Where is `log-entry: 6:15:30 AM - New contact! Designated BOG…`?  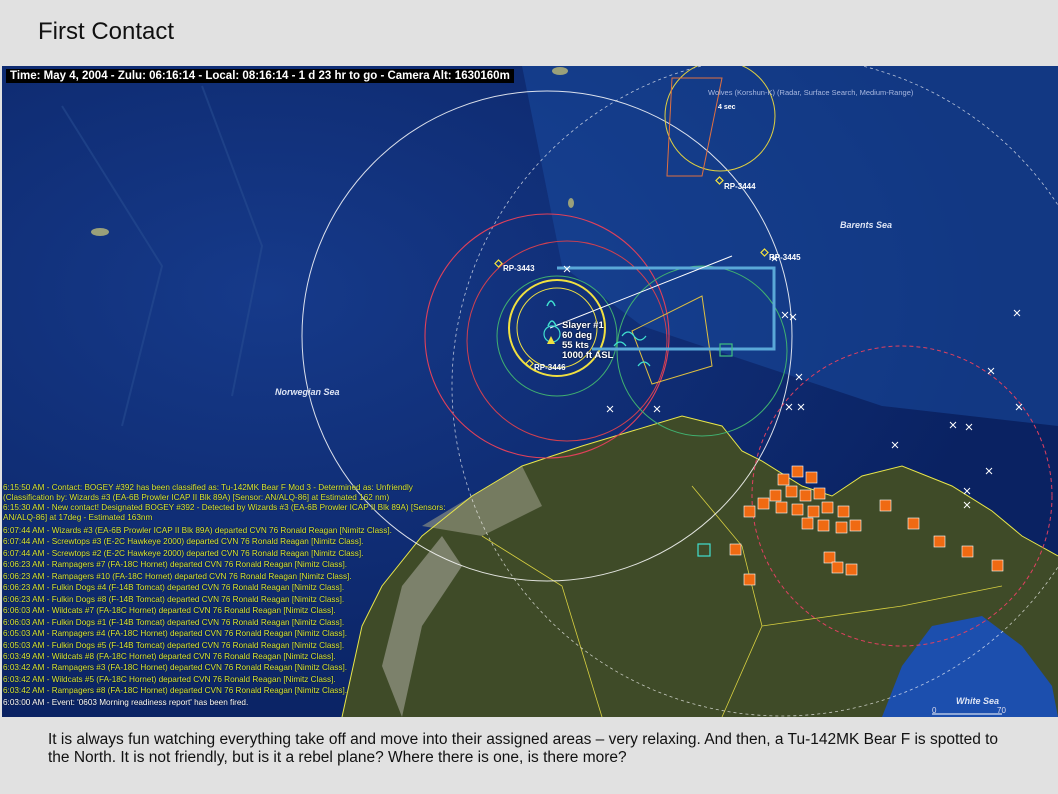 log-entry: 6:15:30 AM - New contact! Designated BOG… is located at coordinates (224, 512).